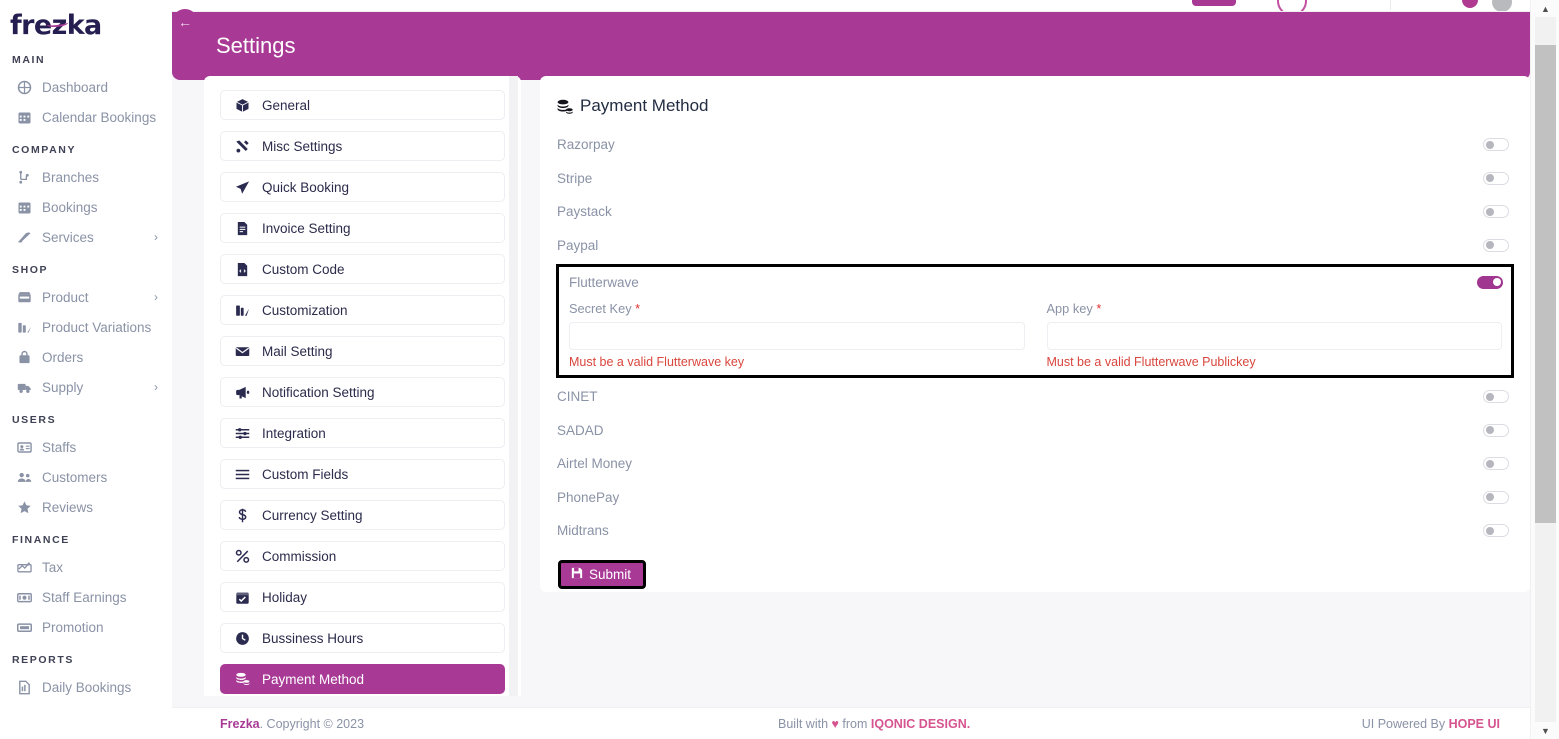 The image size is (1559, 739). Describe the element at coordinates (362, 679) in the screenshot. I see `settings-menu-item-payment-method: Payment Method` at that location.